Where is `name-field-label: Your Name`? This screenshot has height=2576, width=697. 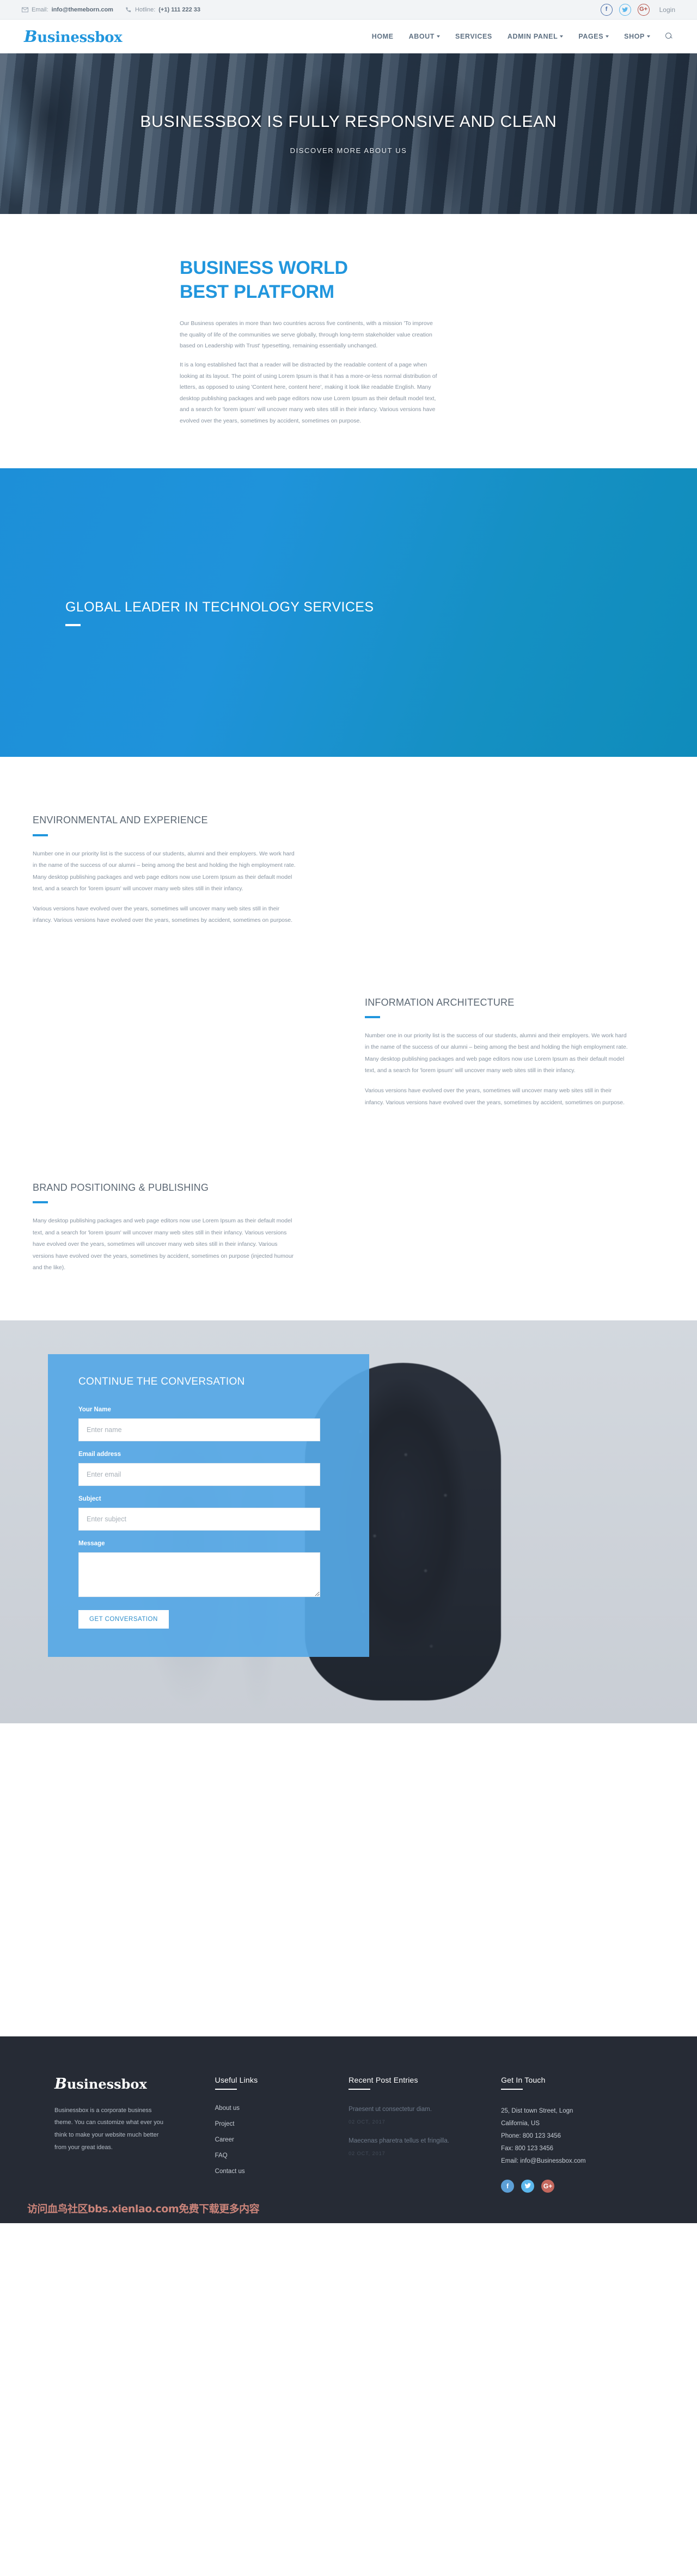
name-field-label: Your Name is located at coordinates (94, 1409).